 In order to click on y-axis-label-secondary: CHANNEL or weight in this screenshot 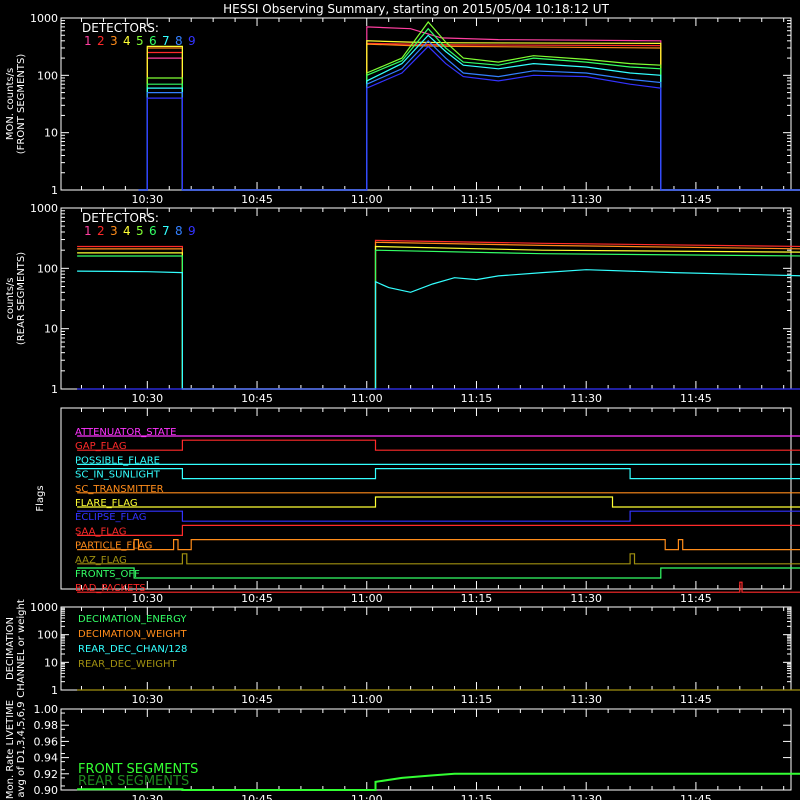, I will do `click(21, 648)`.